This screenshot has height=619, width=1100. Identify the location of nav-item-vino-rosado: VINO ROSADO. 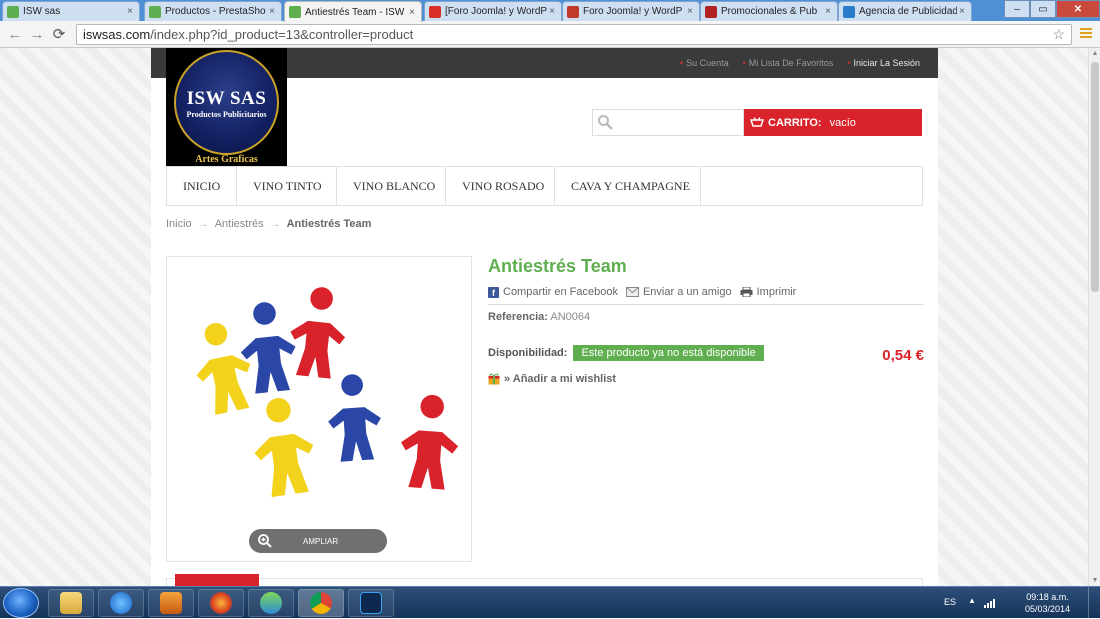
(500, 186).